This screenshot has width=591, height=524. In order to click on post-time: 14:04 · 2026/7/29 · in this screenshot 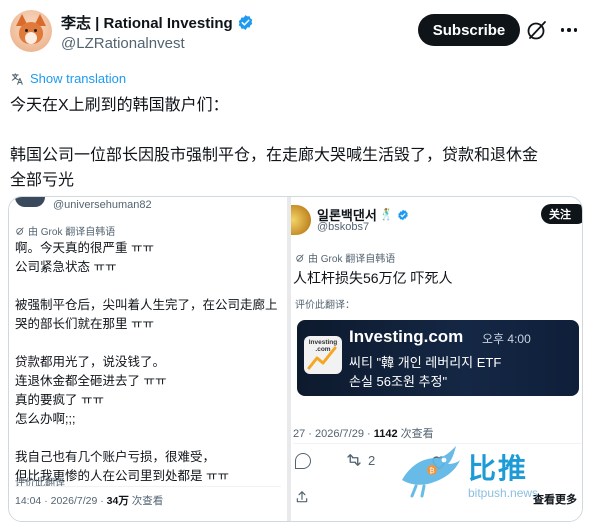, I will do `click(61, 501)`.